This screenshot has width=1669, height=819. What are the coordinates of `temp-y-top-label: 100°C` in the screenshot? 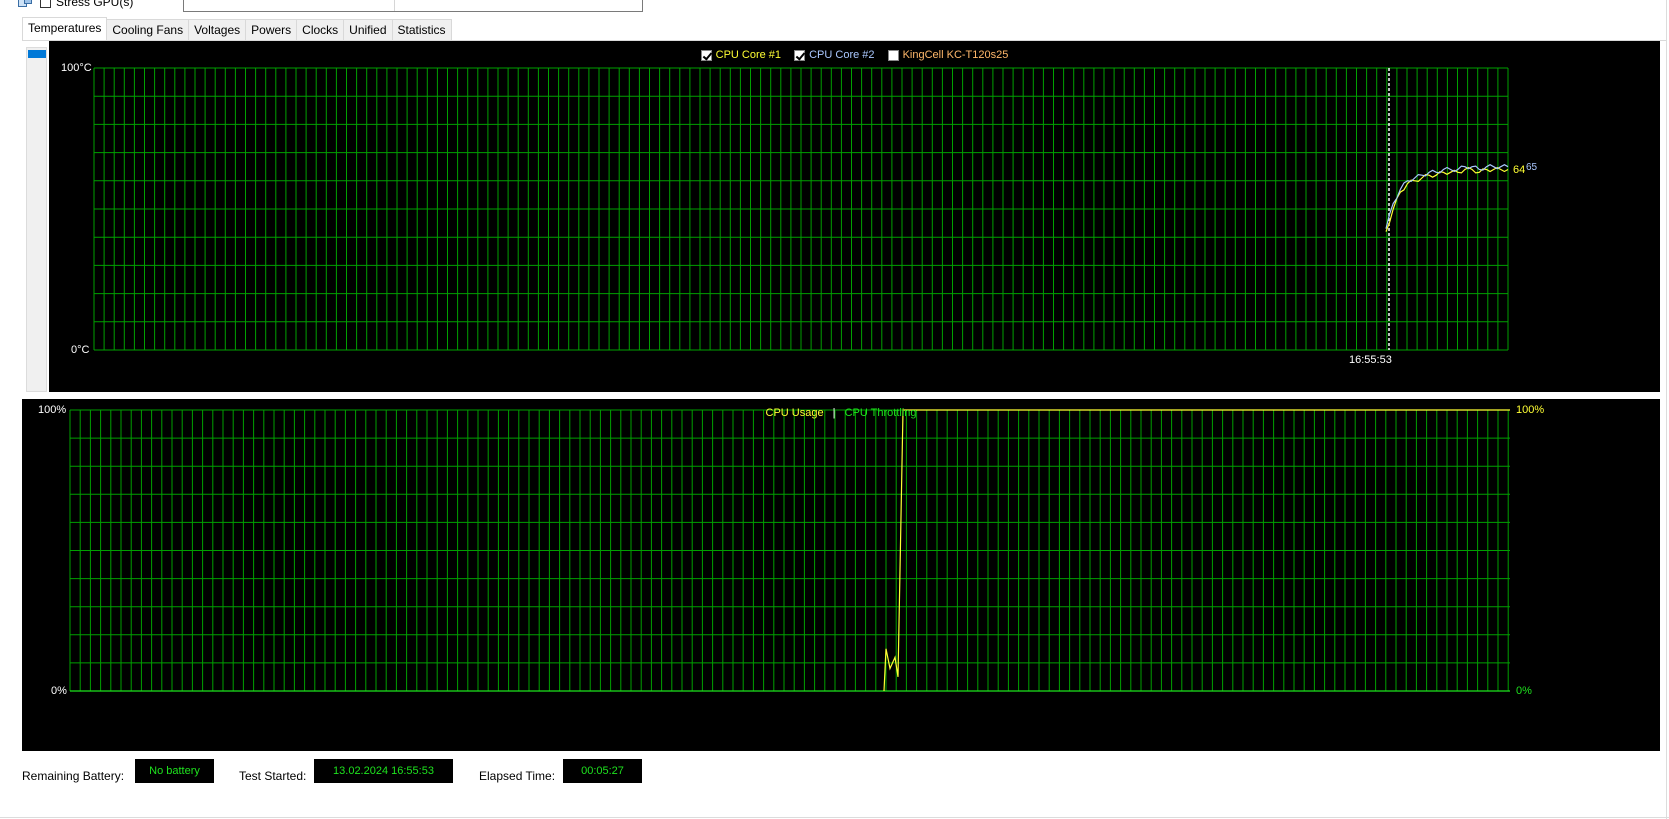 It's located at (76, 68).